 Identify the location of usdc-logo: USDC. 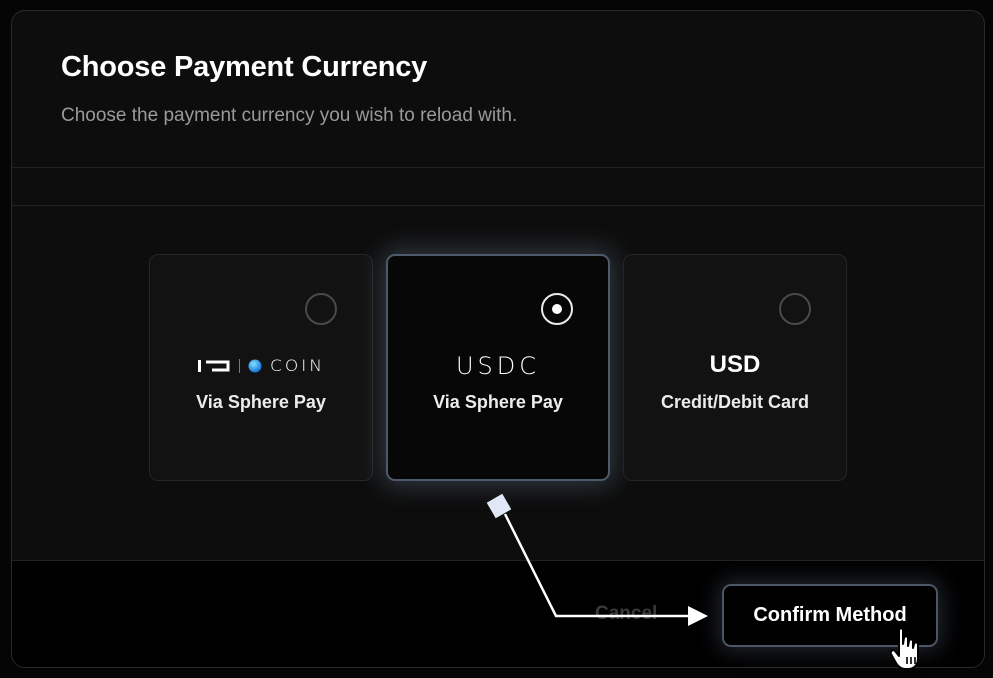
(498, 366).